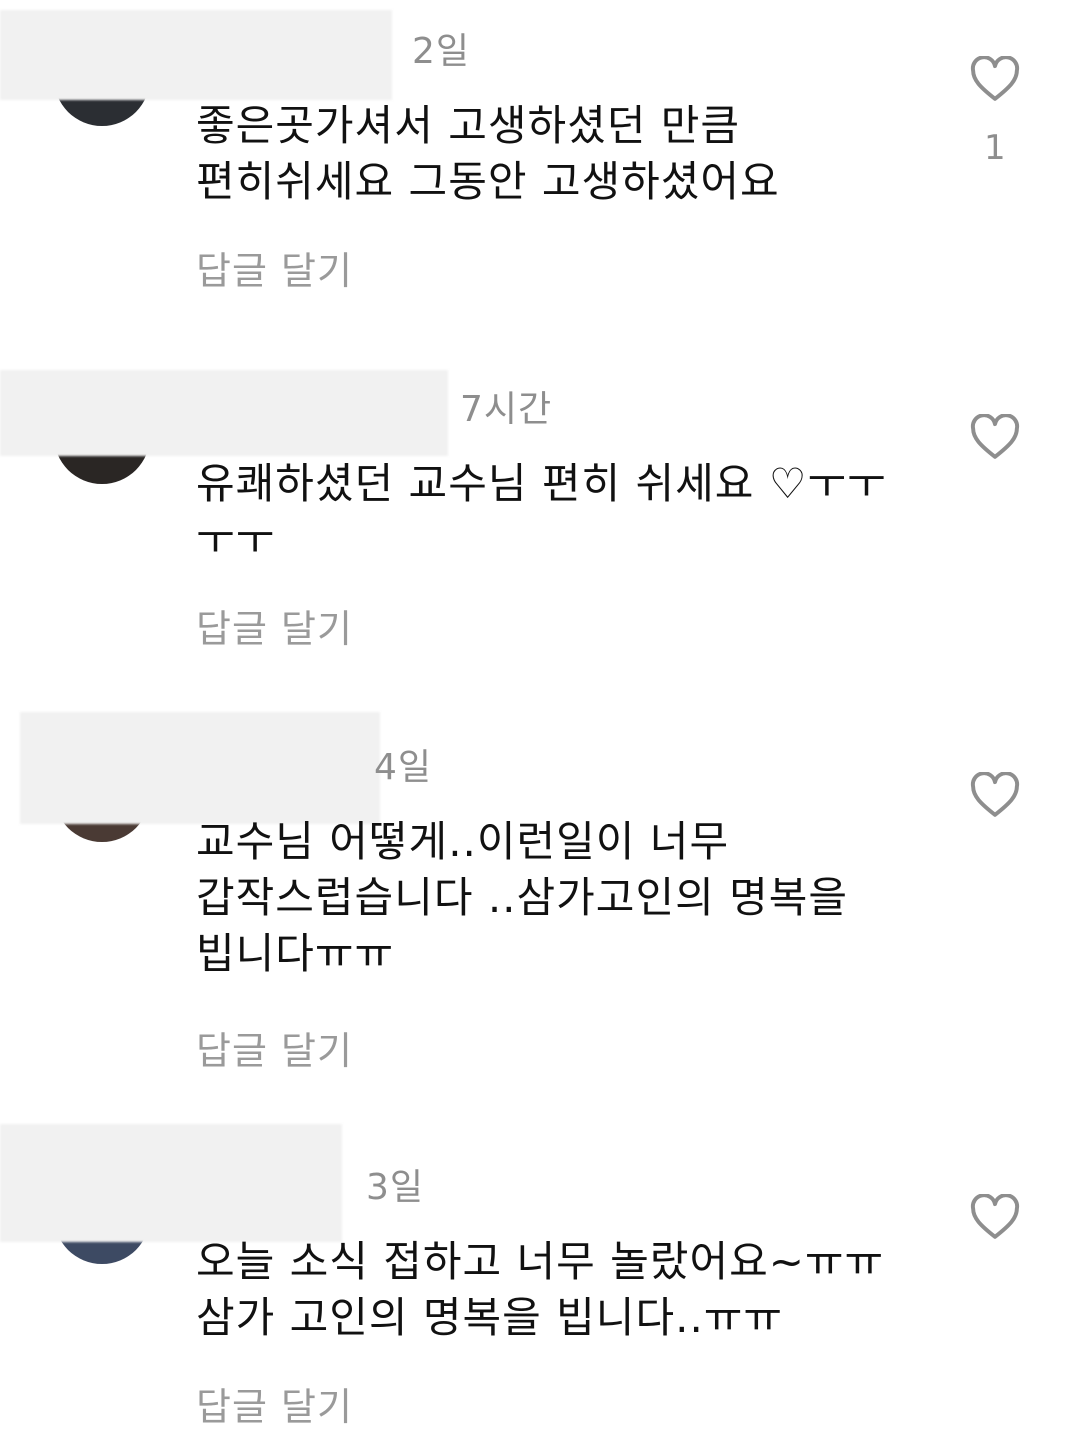  What do you see at coordinates (488, 153) in the screenshot?
I see `comment-text: 좋은곳가셔서 고생하셨던 만큼 편히쉬세요 그동안 고생하셨어요` at bounding box center [488, 153].